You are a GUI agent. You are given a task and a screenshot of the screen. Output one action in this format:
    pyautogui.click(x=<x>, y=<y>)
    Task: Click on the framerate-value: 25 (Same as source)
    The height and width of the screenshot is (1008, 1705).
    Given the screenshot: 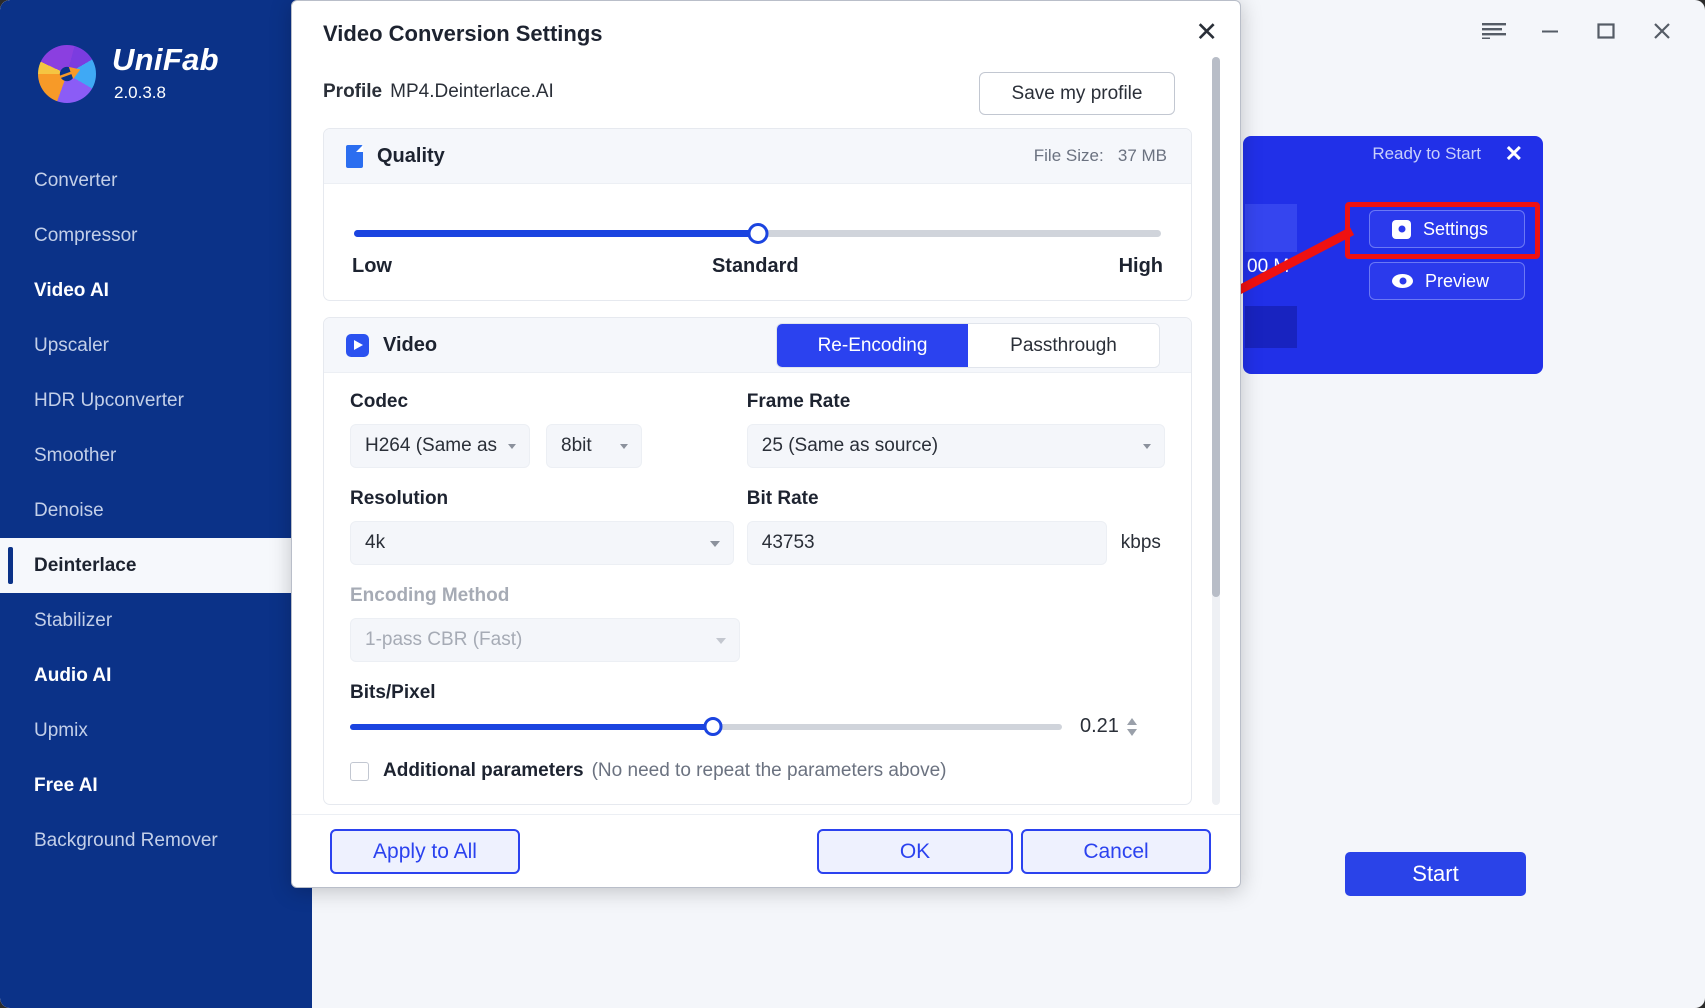 What is the action you would take?
    pyautogui.click(x=850, y=445)
    